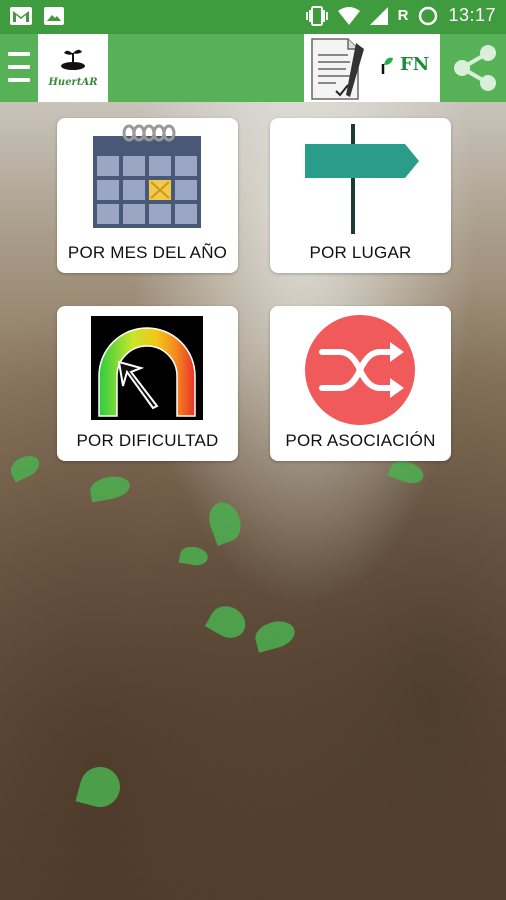 This screenshot has height=900, width=506. Describe the element at coordinates (253, 17) in the screenshot. I see `status-bar: R 13:17` at that location.